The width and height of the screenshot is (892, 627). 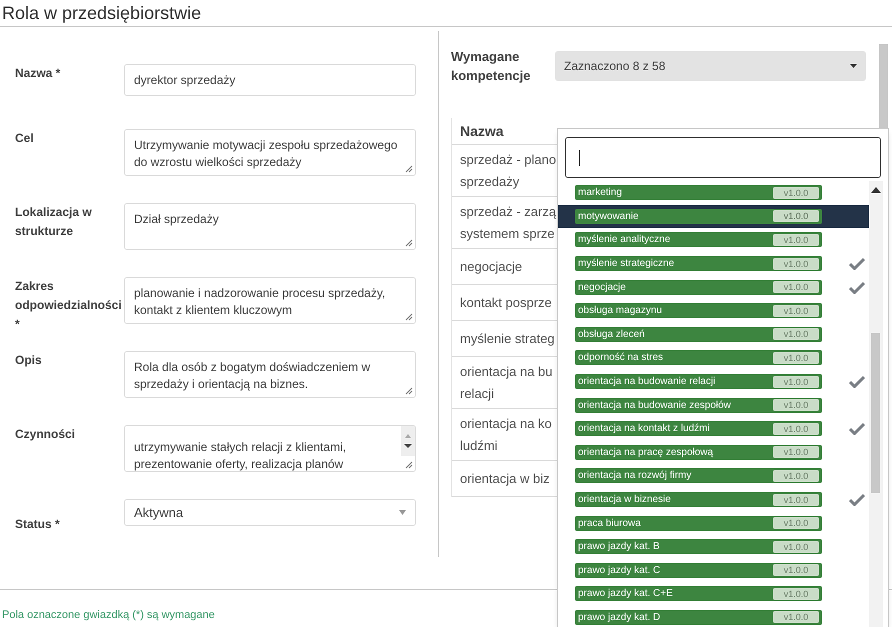 I want to click on field-label: Status *, so click(x=37, y=524).